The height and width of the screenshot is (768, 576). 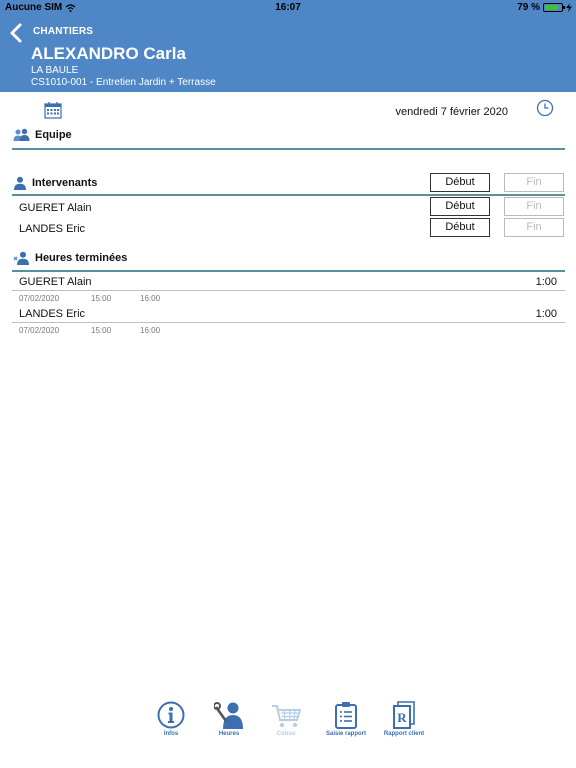 I want to click on worker-done-icon, so click(x=21, y=258).